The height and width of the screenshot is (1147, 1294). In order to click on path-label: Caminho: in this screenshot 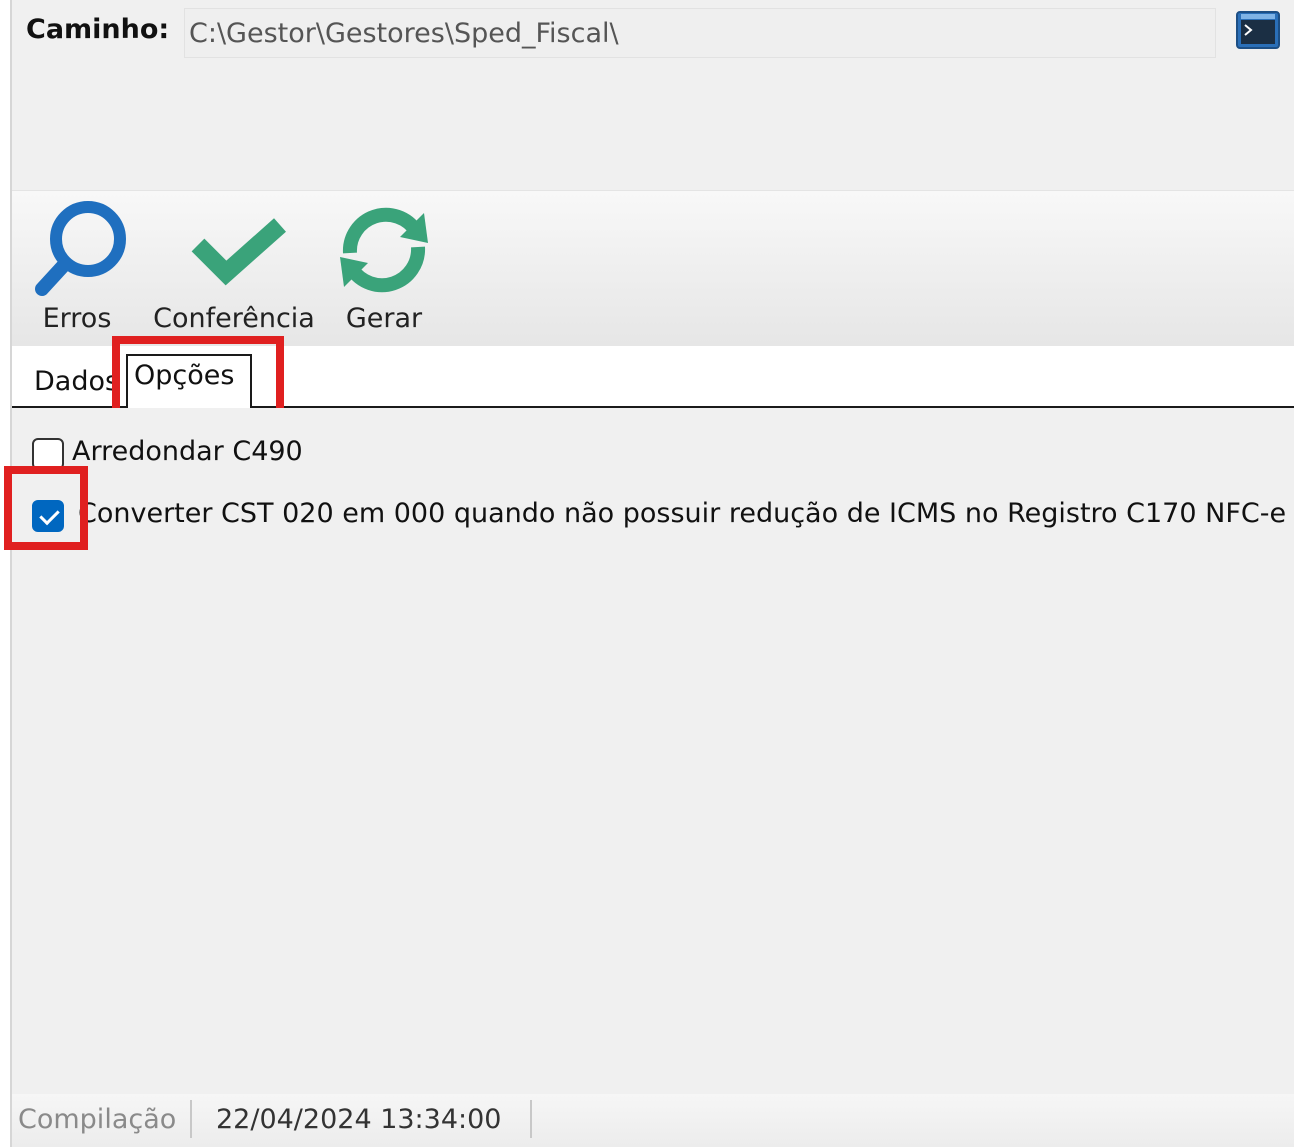, I will do `click(98, 29)`.